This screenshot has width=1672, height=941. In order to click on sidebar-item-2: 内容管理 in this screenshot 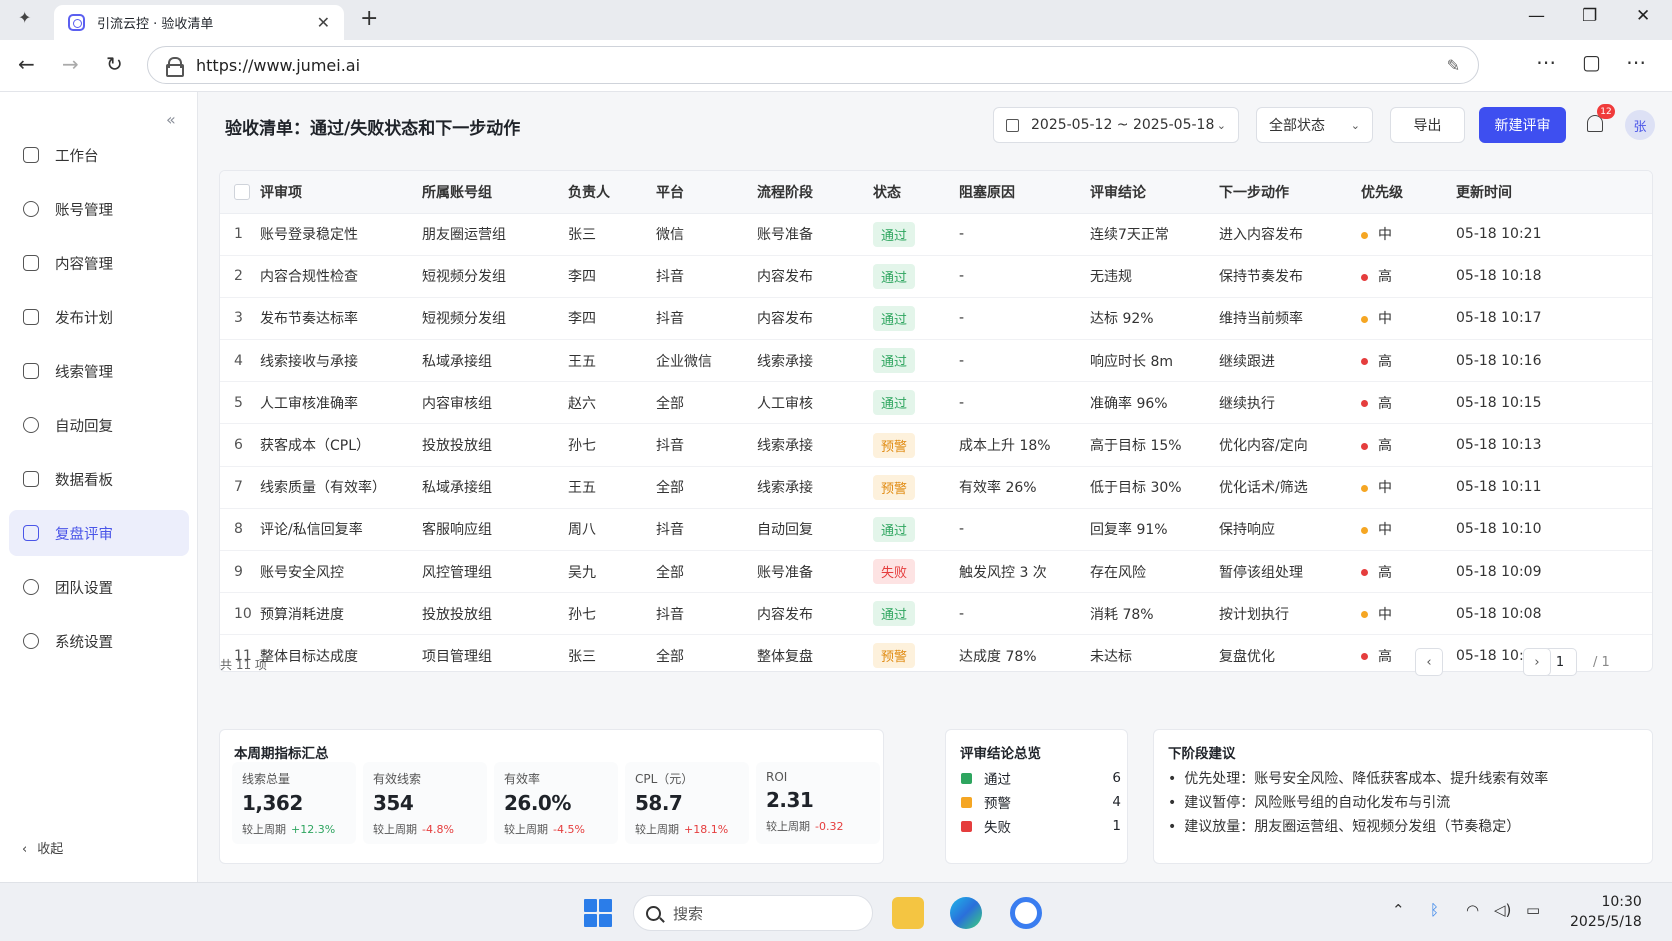, I will do `click(99, 263)`.